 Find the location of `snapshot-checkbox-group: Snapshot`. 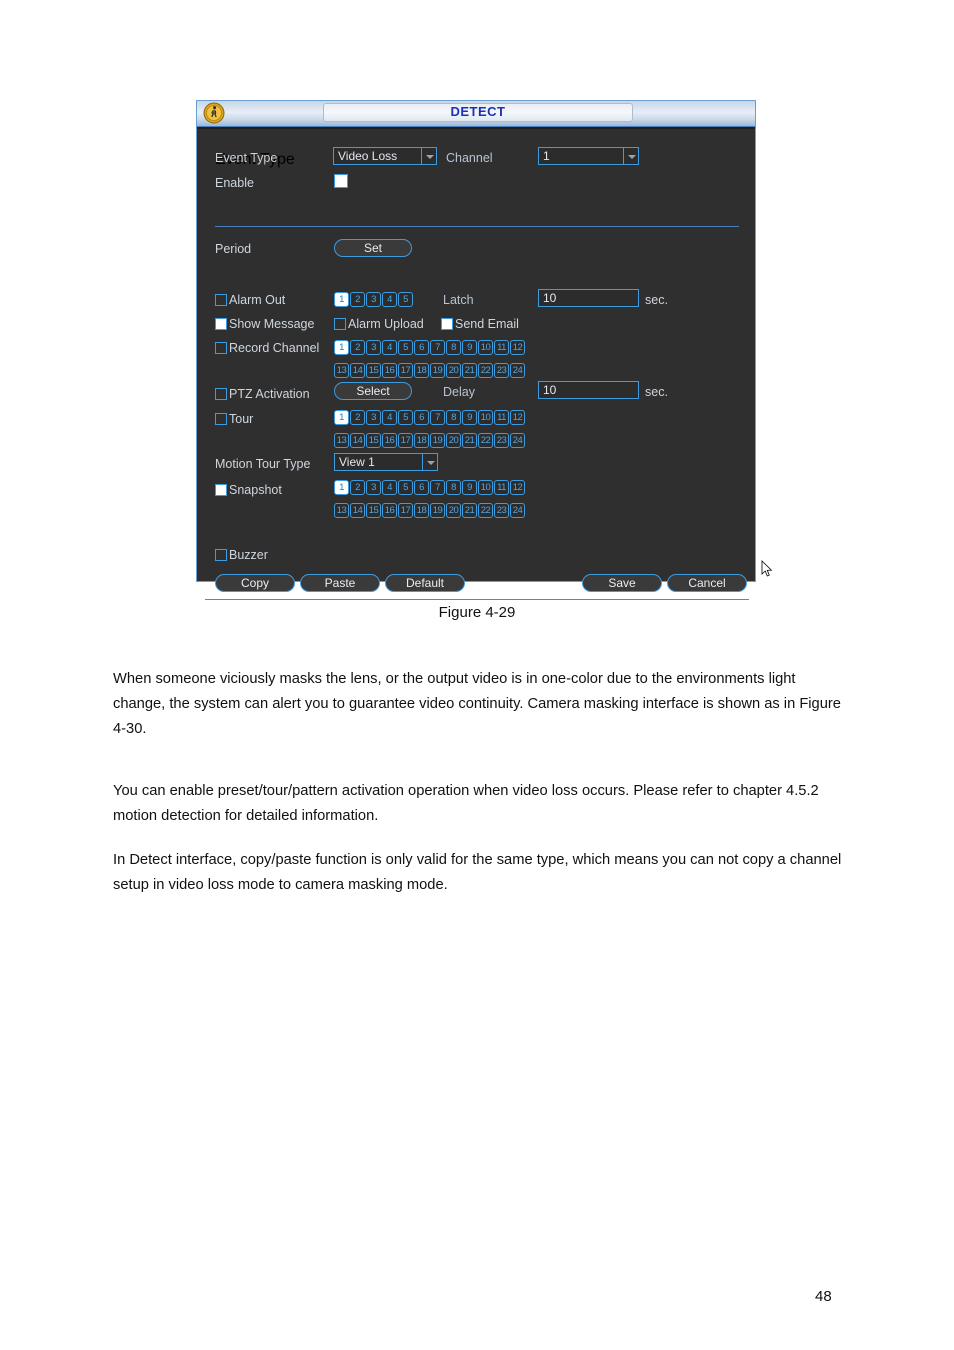

snapshot-checkbox-group: Snapshot is located at coordinates (248, 490).